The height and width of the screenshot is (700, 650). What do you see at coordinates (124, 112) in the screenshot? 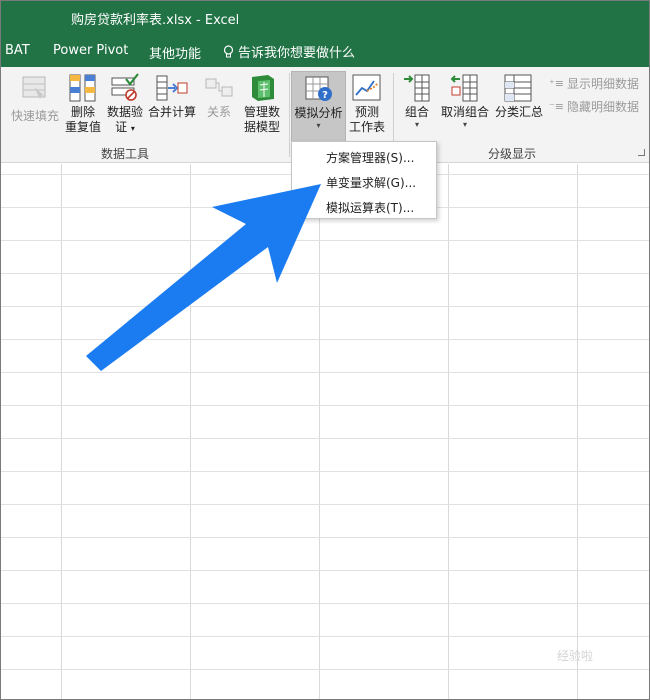
I see `data-validation-label-1: 数据验` at bounding box center [124, 112].